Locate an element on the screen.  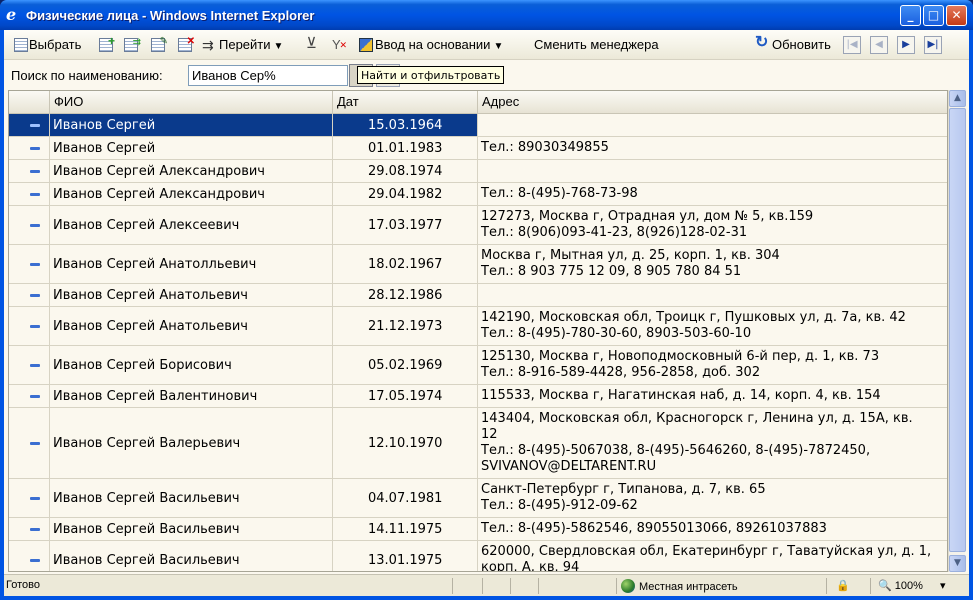
nav-first-button: |◀ is located at coordinates (852, 45).